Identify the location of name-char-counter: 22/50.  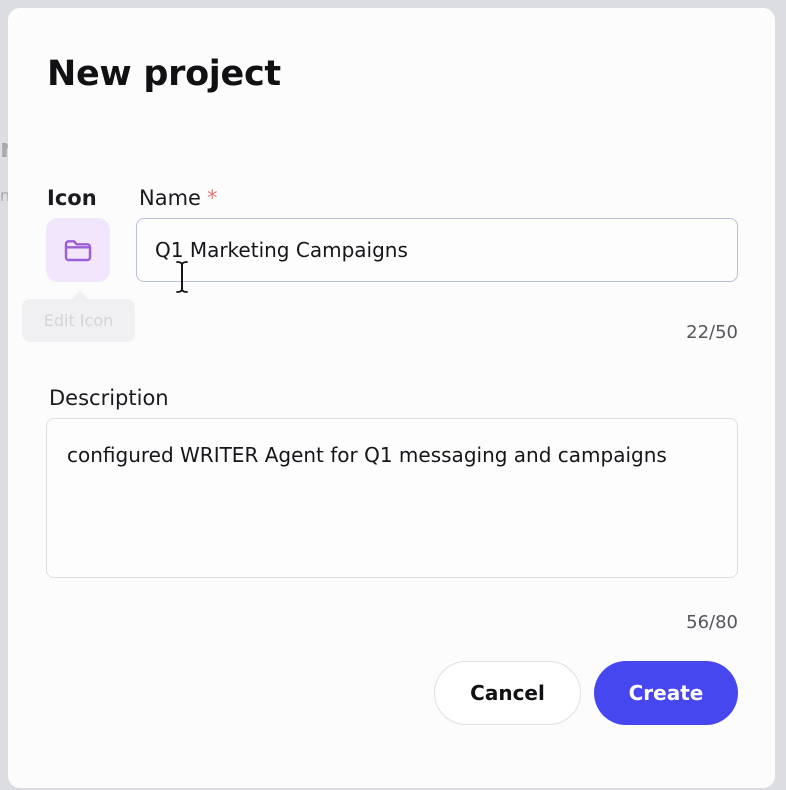
(712, 332).